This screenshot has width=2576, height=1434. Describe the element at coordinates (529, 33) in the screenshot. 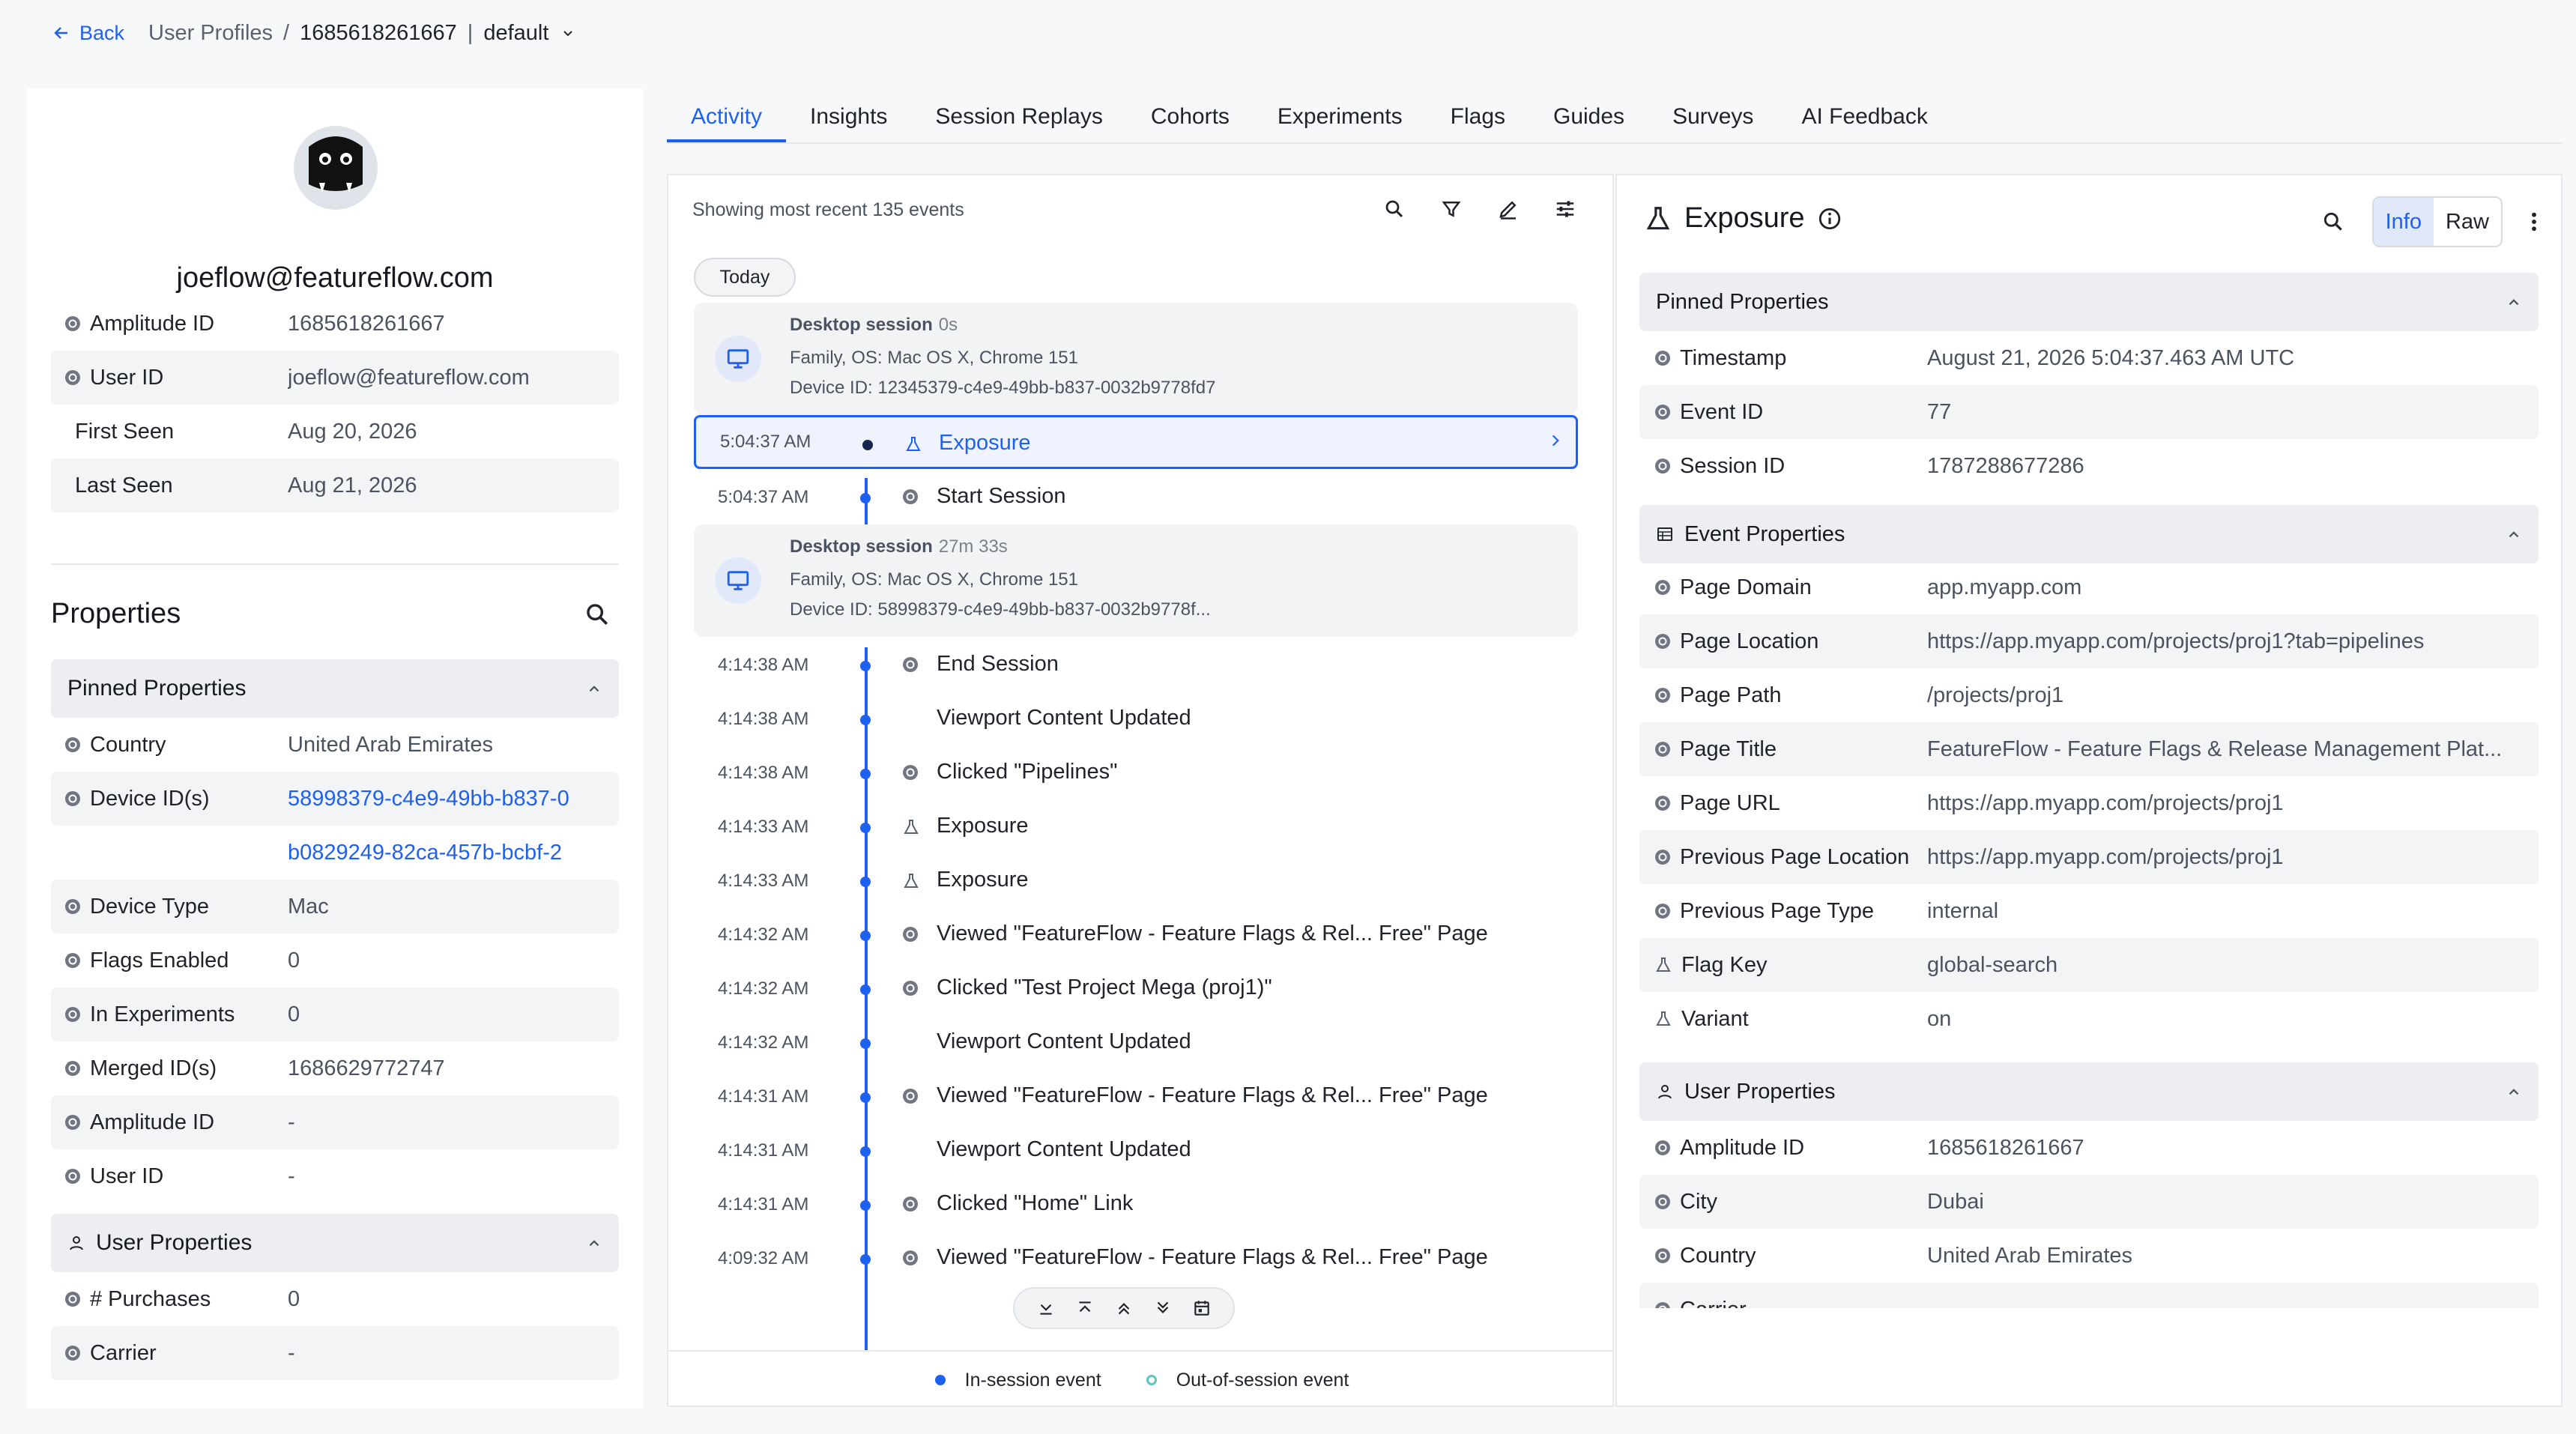

I see `project-dropdown: default` at that location.